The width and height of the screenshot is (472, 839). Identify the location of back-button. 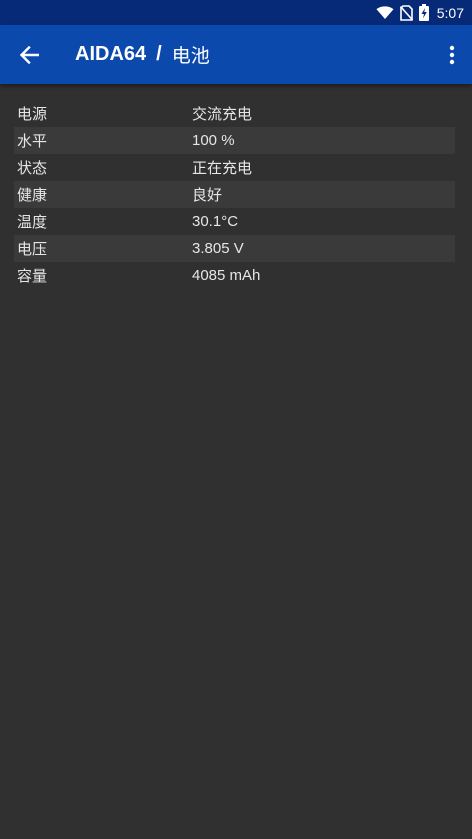
(29, 55).